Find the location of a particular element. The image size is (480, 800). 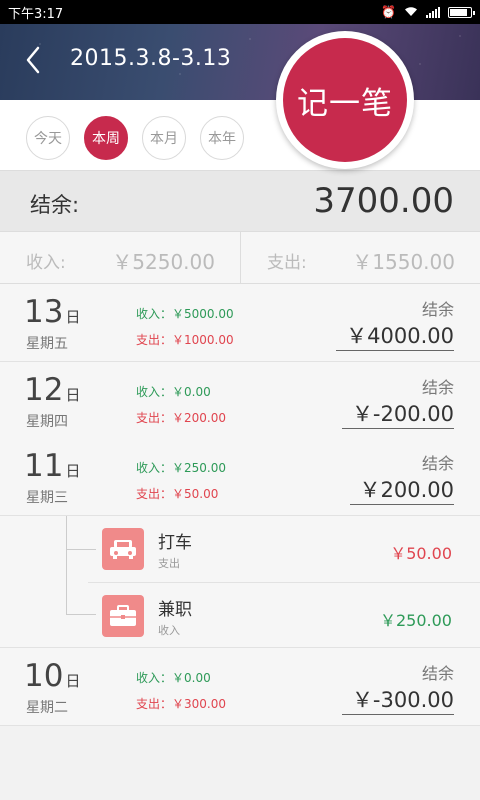

expense-label: 支出: is located at coordinates (287, 263).